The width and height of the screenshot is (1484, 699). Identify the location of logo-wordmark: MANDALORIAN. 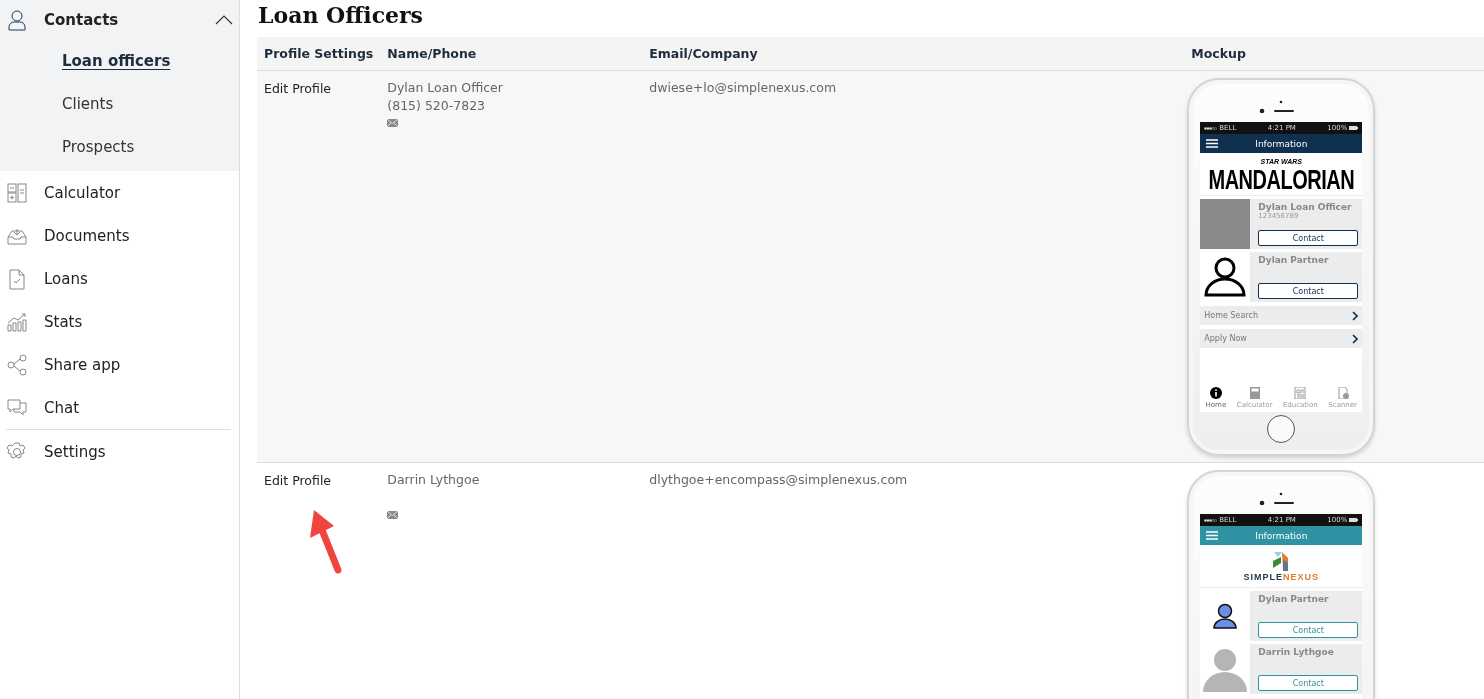
(1281, 180).